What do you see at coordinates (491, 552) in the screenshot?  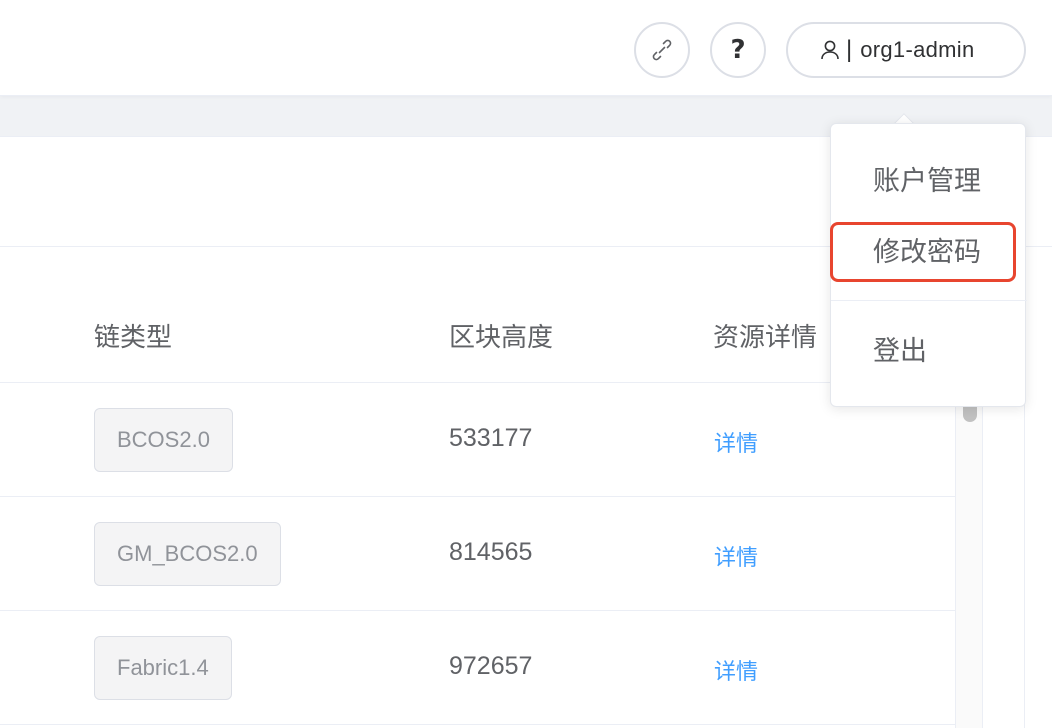 I see `block-height-value: 814565` at bounding box center [491, 552].